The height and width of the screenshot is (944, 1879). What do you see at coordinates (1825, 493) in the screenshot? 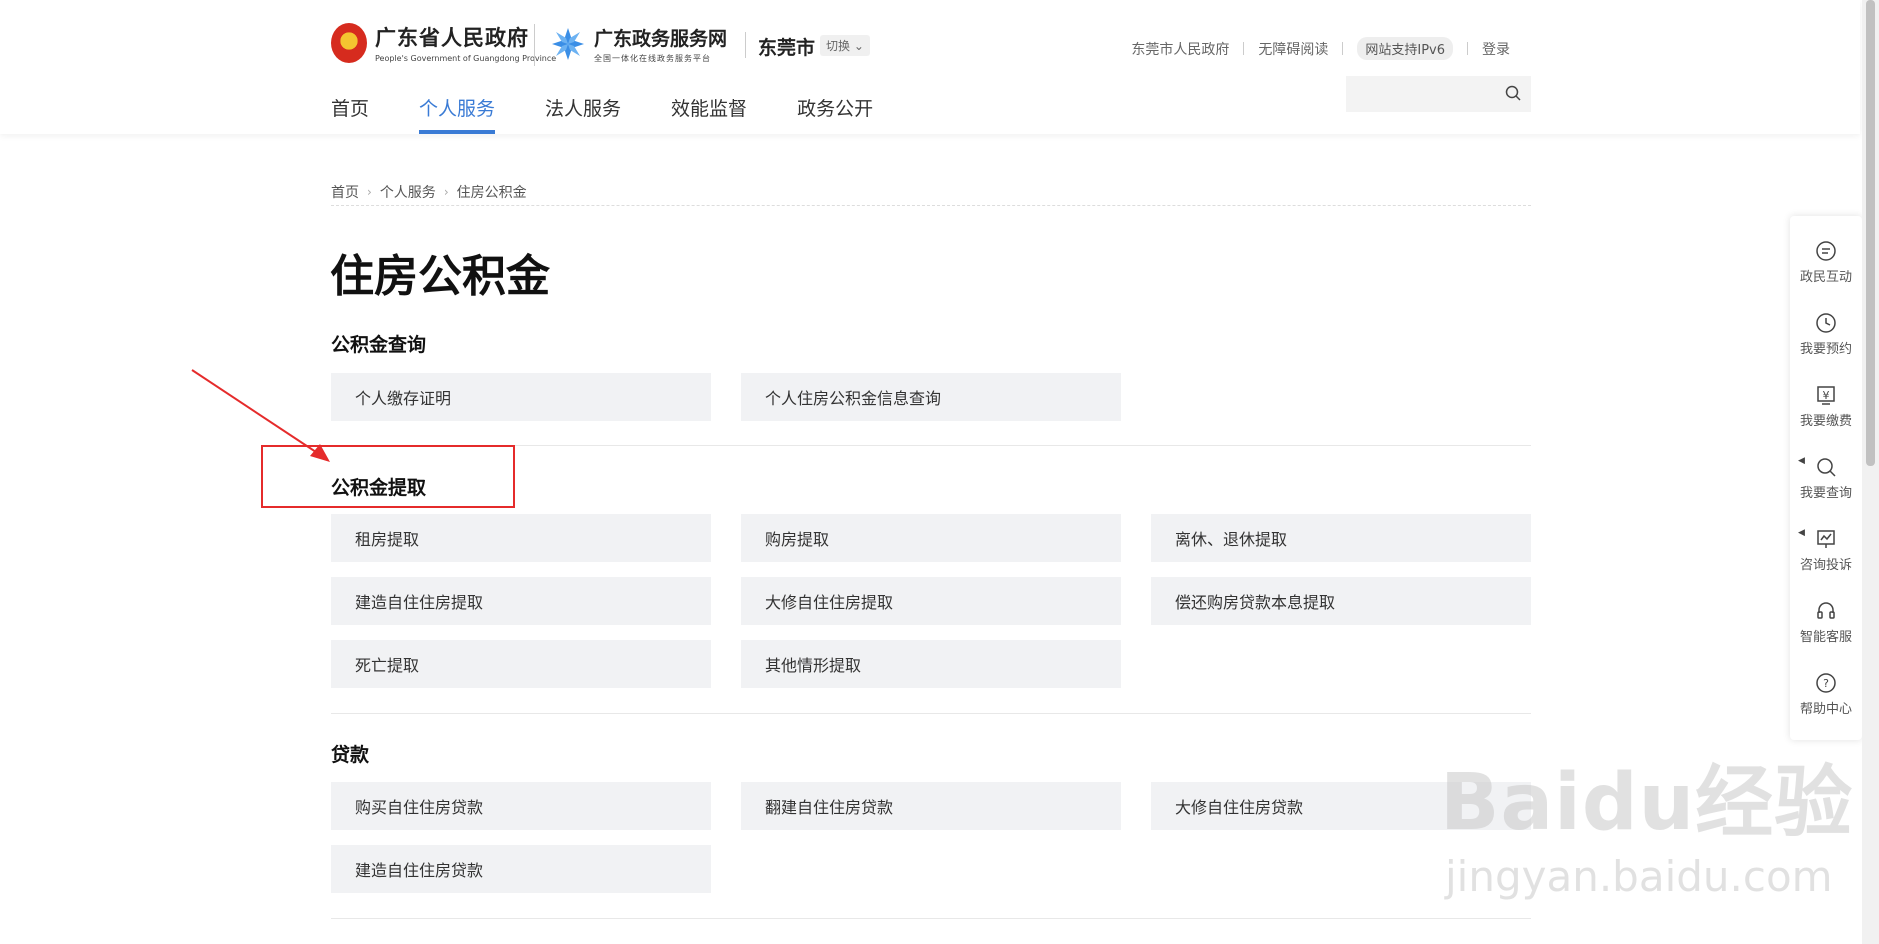
I see `sidebar-item-label: 我要查询` at bounding box center [1825, 493].